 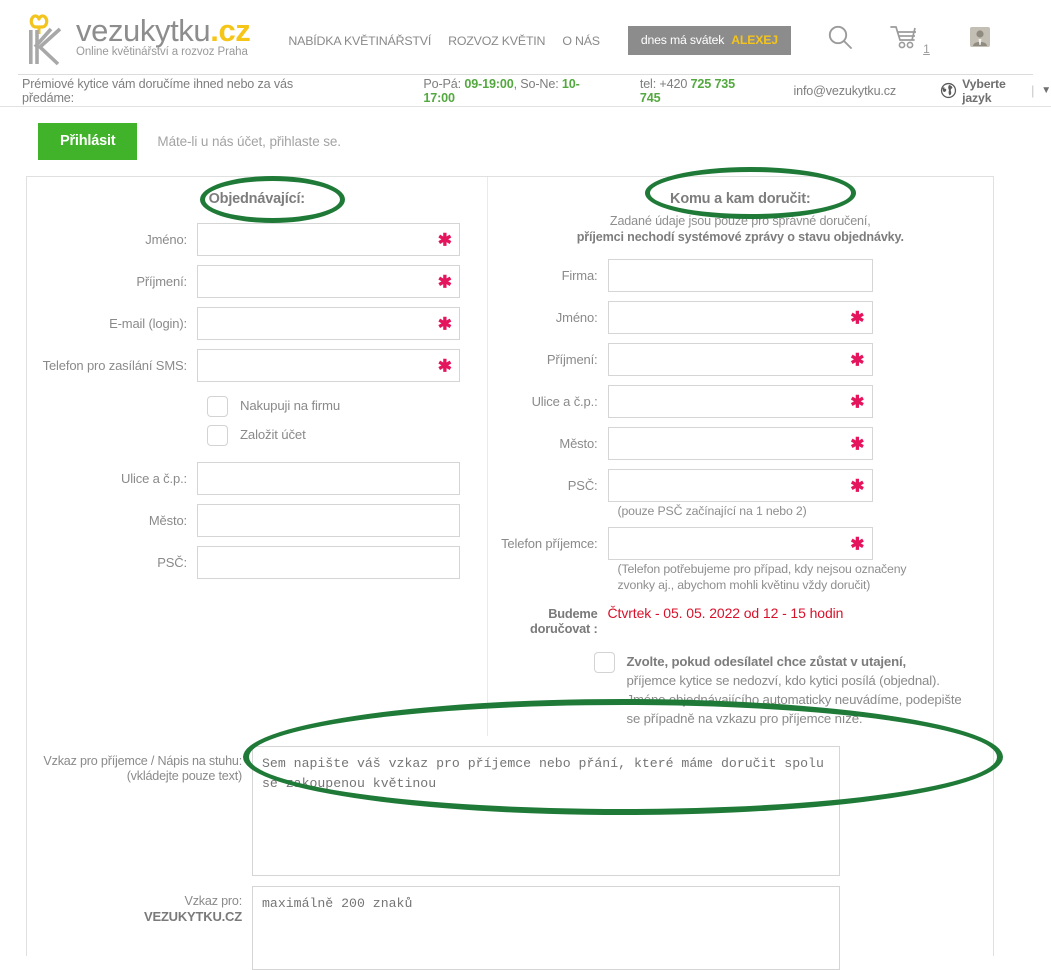 I want to click on shop-message-row: Vzkaz pro: VEZUKYTKU.CZ, so click(x=510, y=928).